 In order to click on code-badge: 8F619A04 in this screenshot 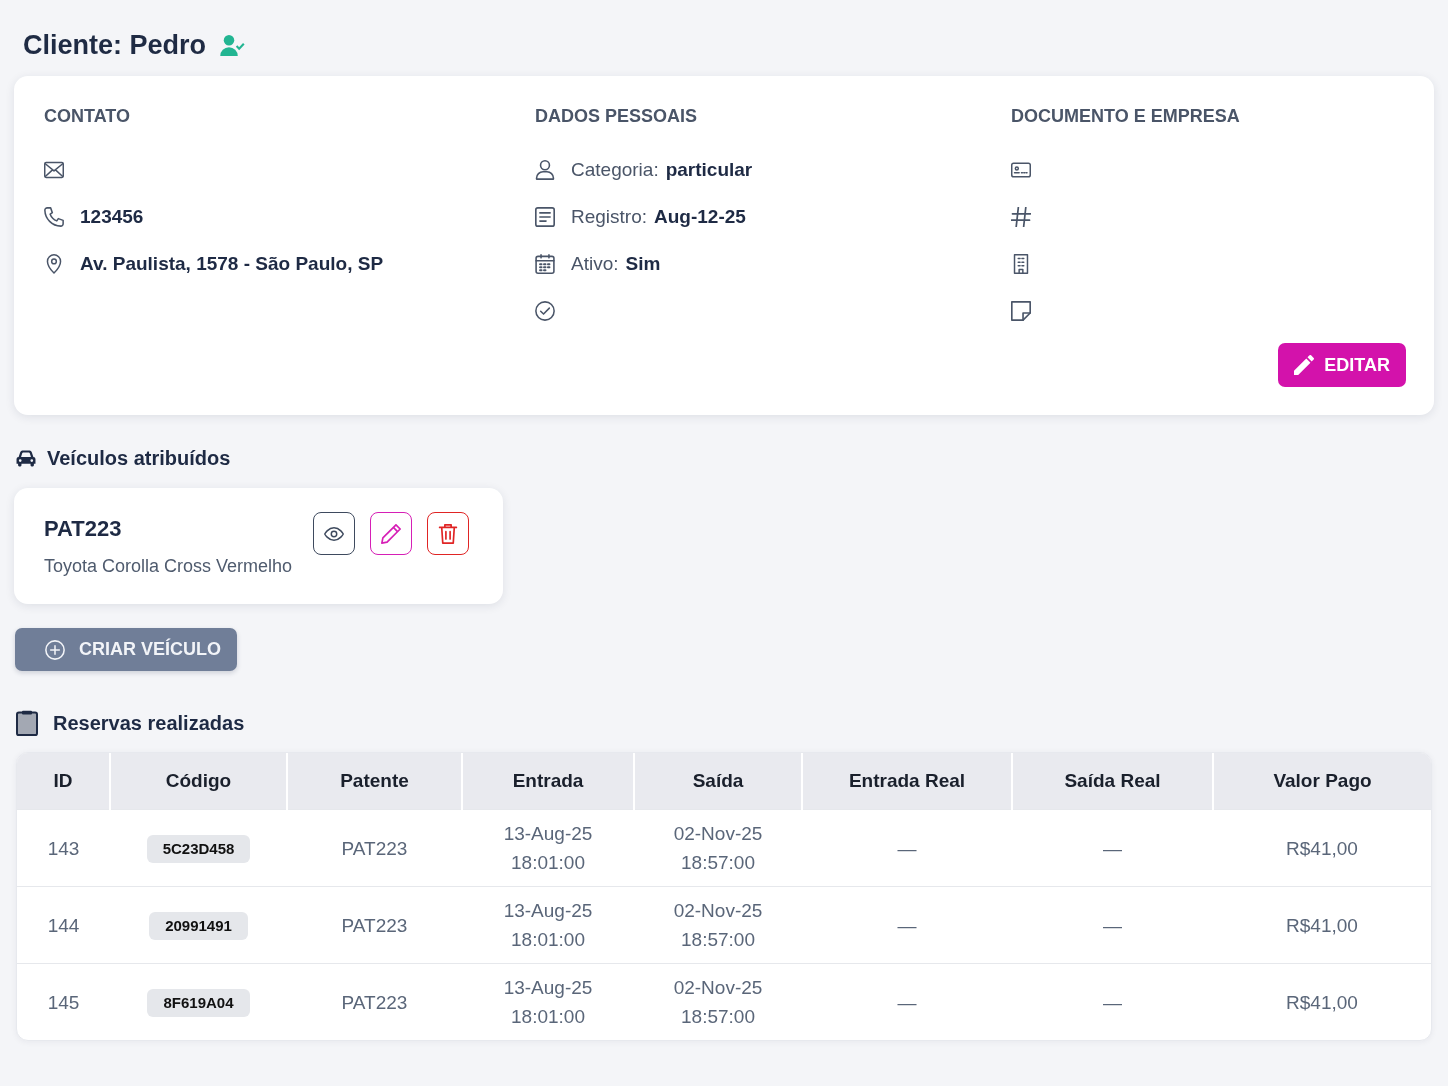, I will do `click(198, 1003)`.